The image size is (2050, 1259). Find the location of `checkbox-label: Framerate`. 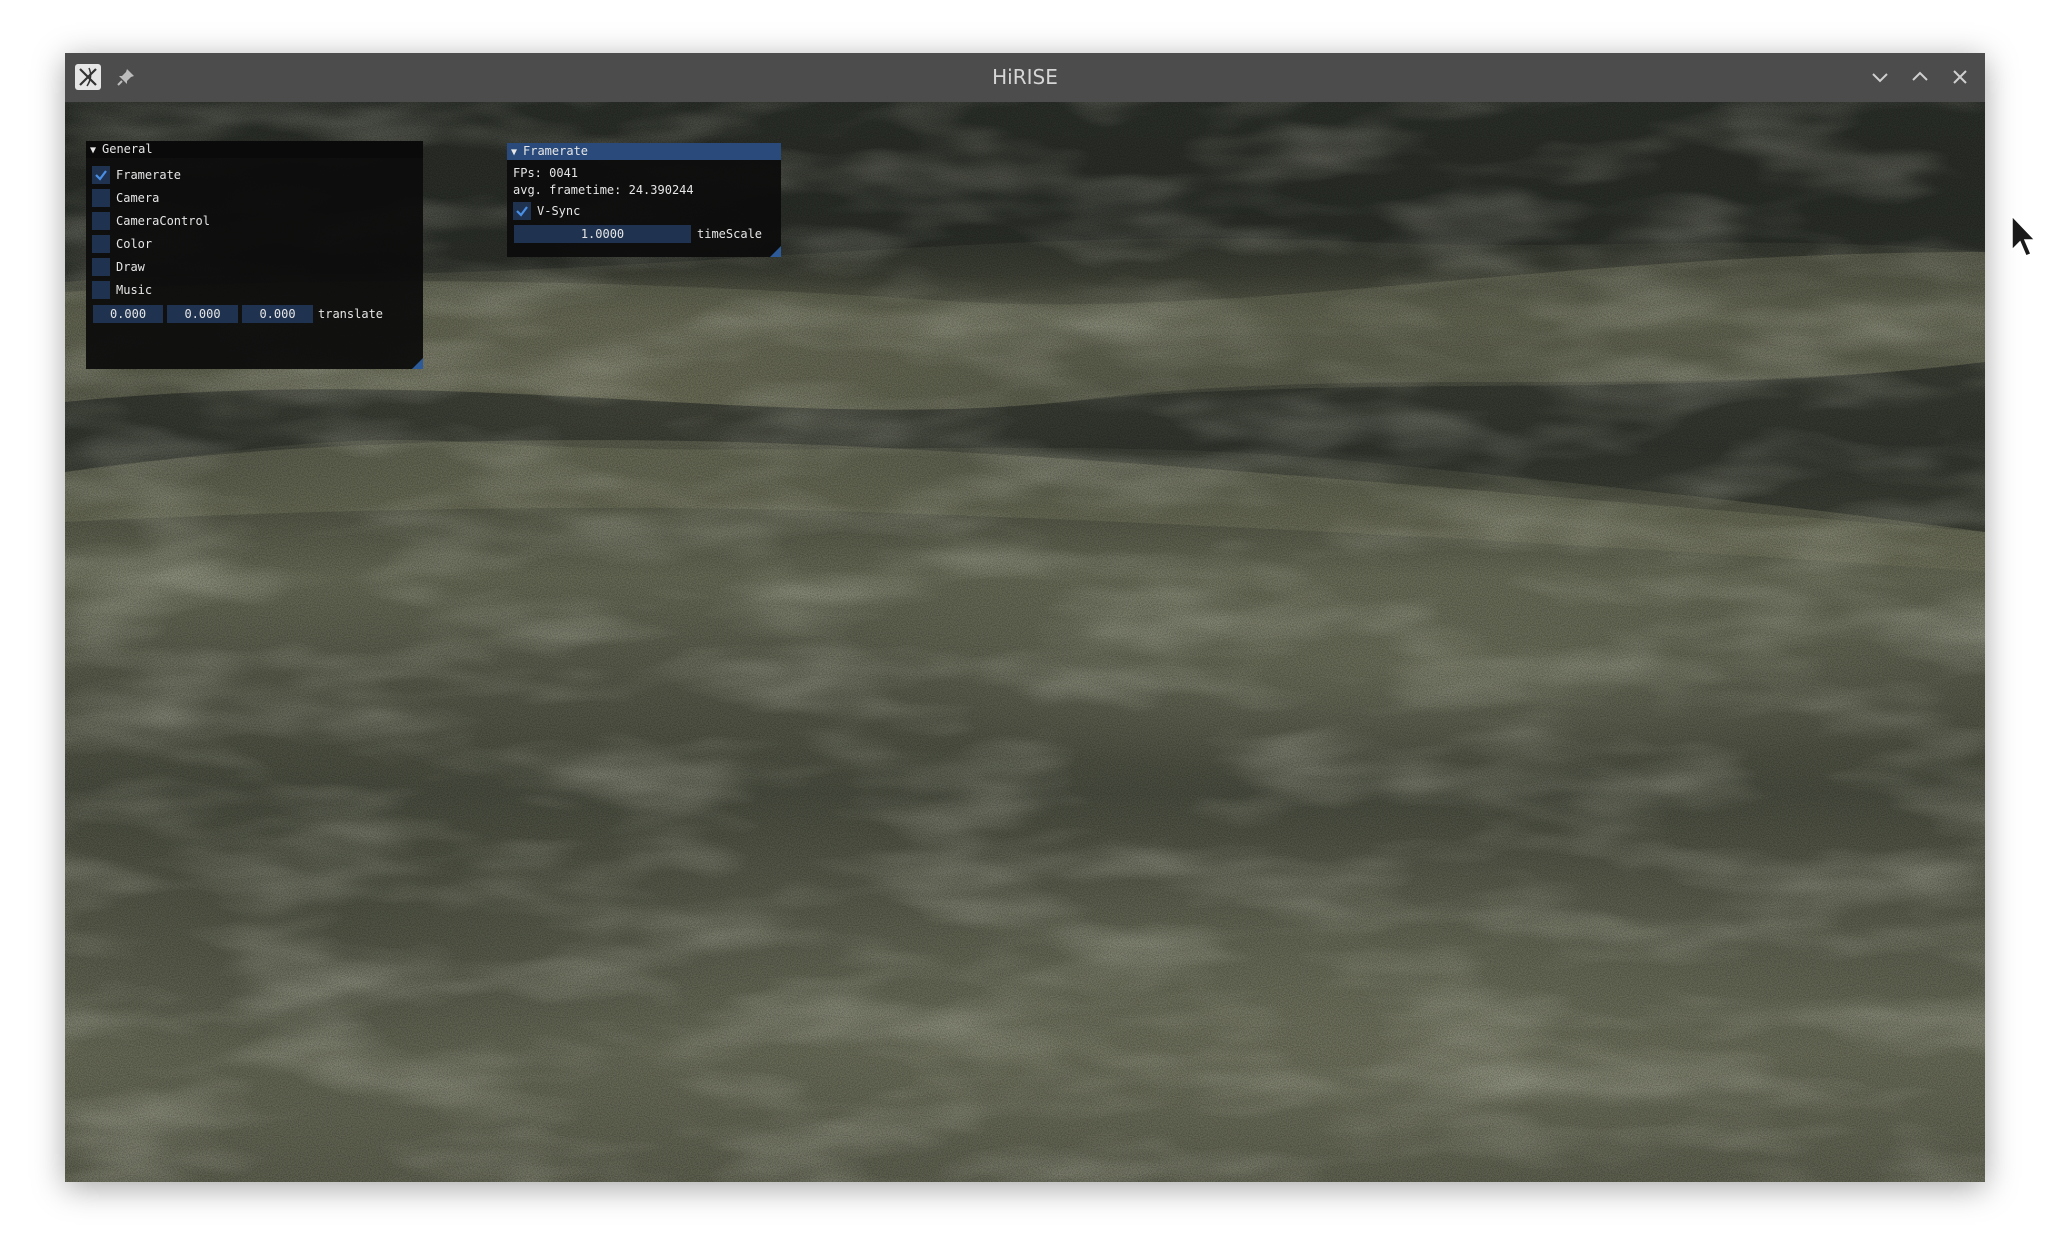

checkbox-label: Framerate is located at coordinates (149, 175).